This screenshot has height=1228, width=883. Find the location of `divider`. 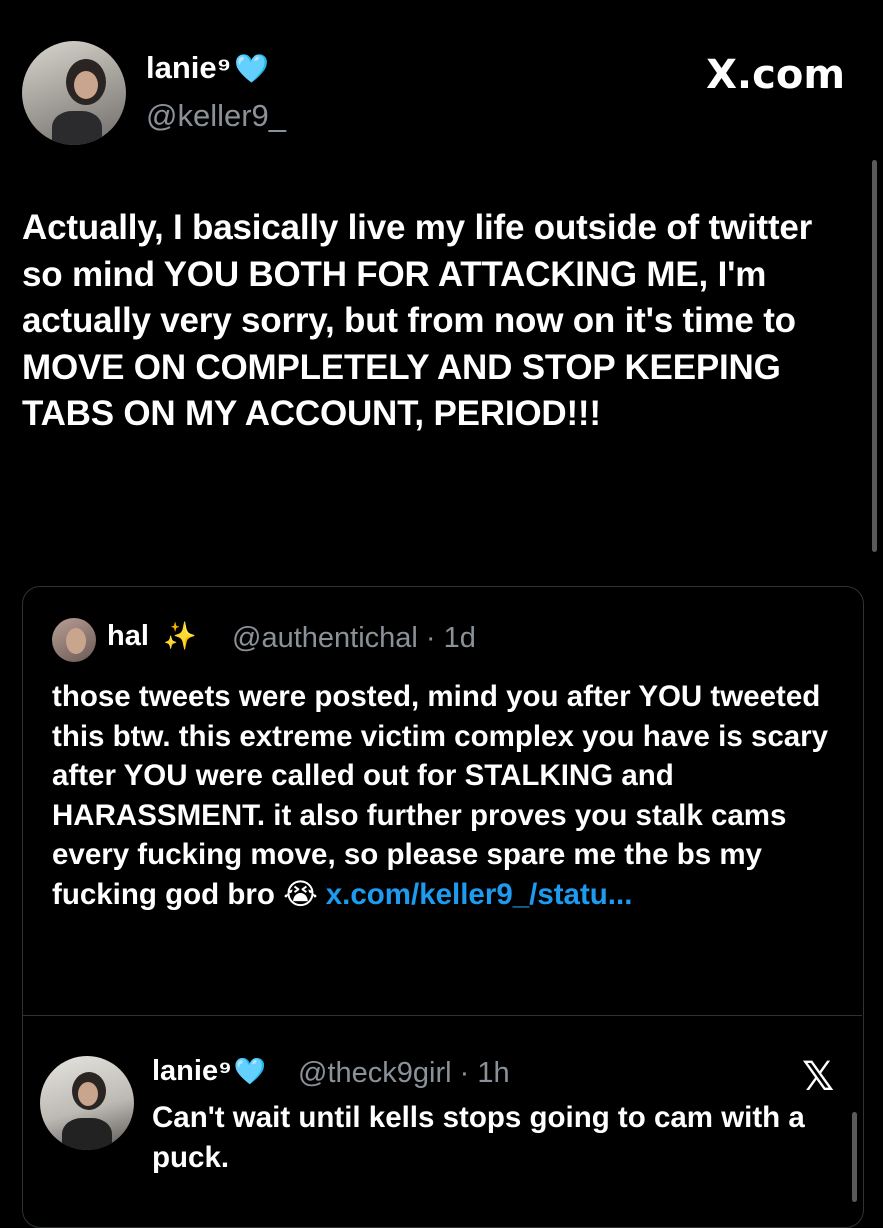

divider is located at coordinates (442, 1015).